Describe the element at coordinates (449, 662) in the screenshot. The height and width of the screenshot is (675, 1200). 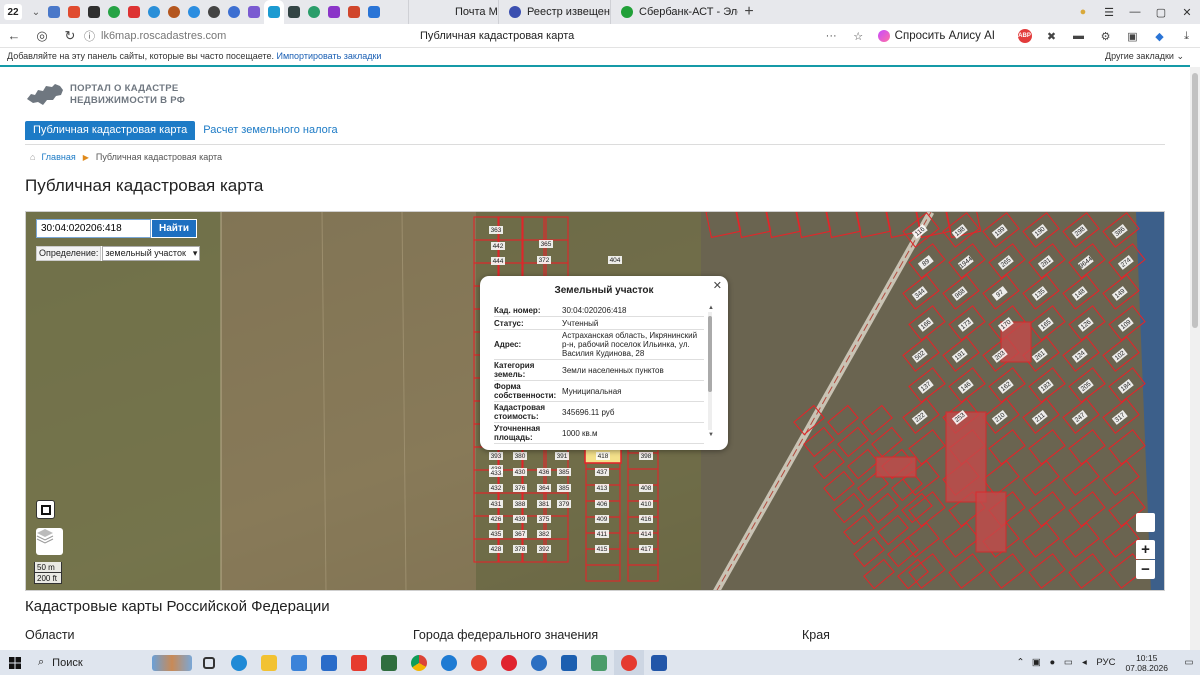
I see `internet-explorer-icon` at that location.